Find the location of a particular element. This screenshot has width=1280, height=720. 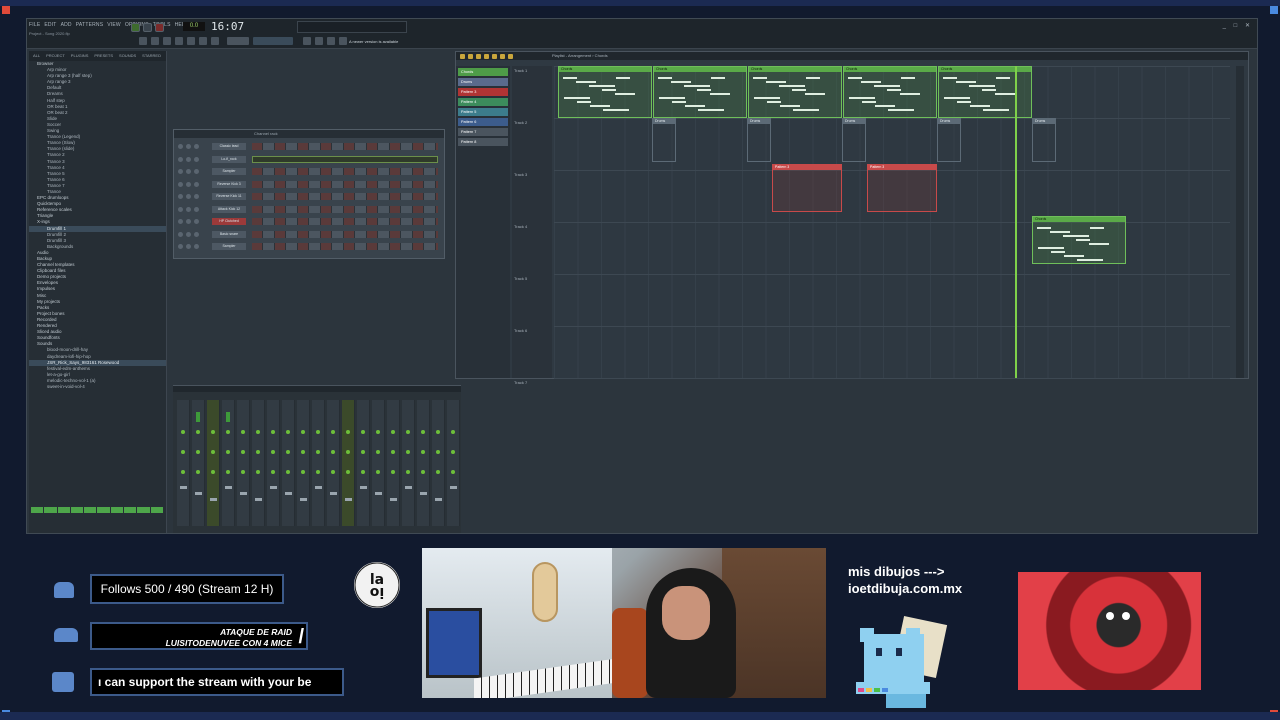

pattern-item: Drums is located at coordinates (483, 82).